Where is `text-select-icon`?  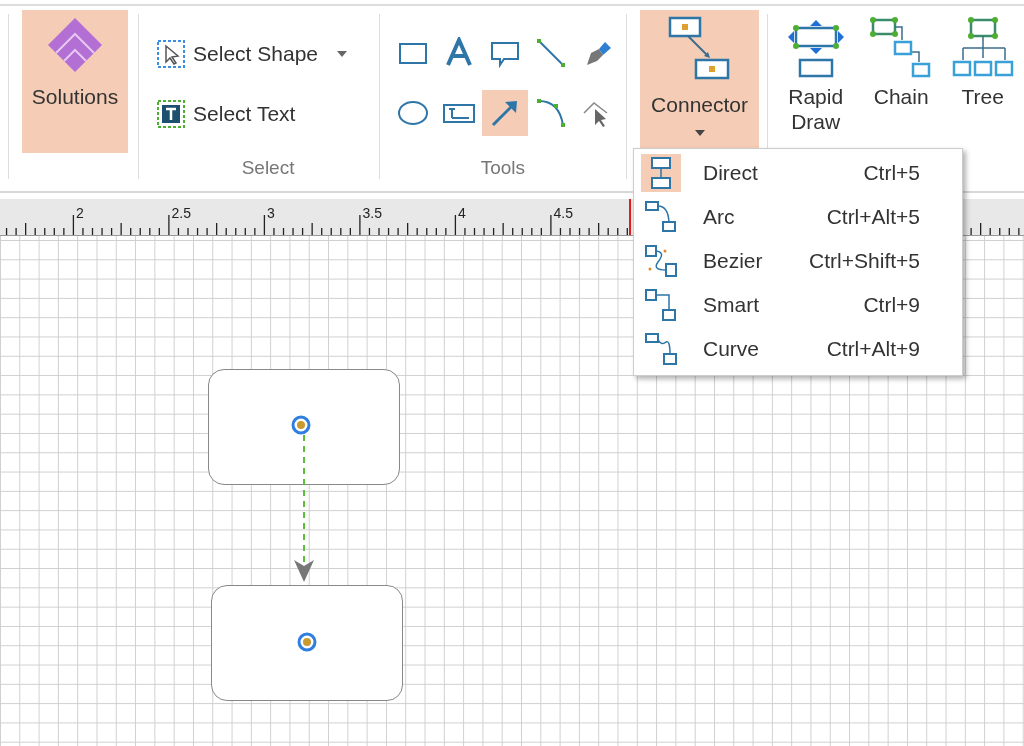
text-select-icon is located at coordinates (171, 114).